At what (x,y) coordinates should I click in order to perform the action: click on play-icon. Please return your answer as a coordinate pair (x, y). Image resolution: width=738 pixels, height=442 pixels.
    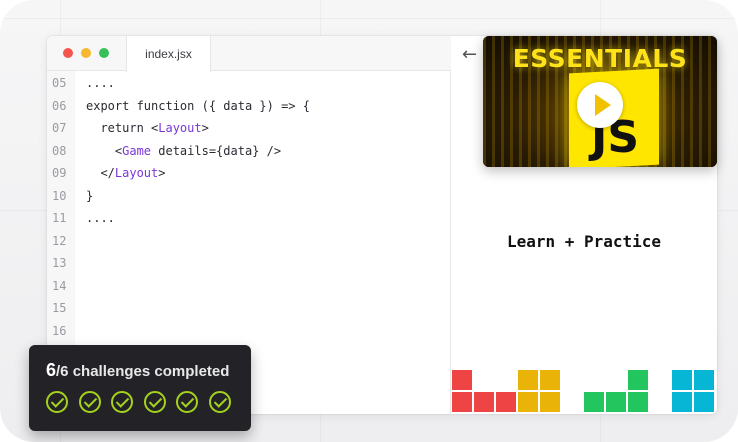
    Looking at the image, I should click on (603, 105).